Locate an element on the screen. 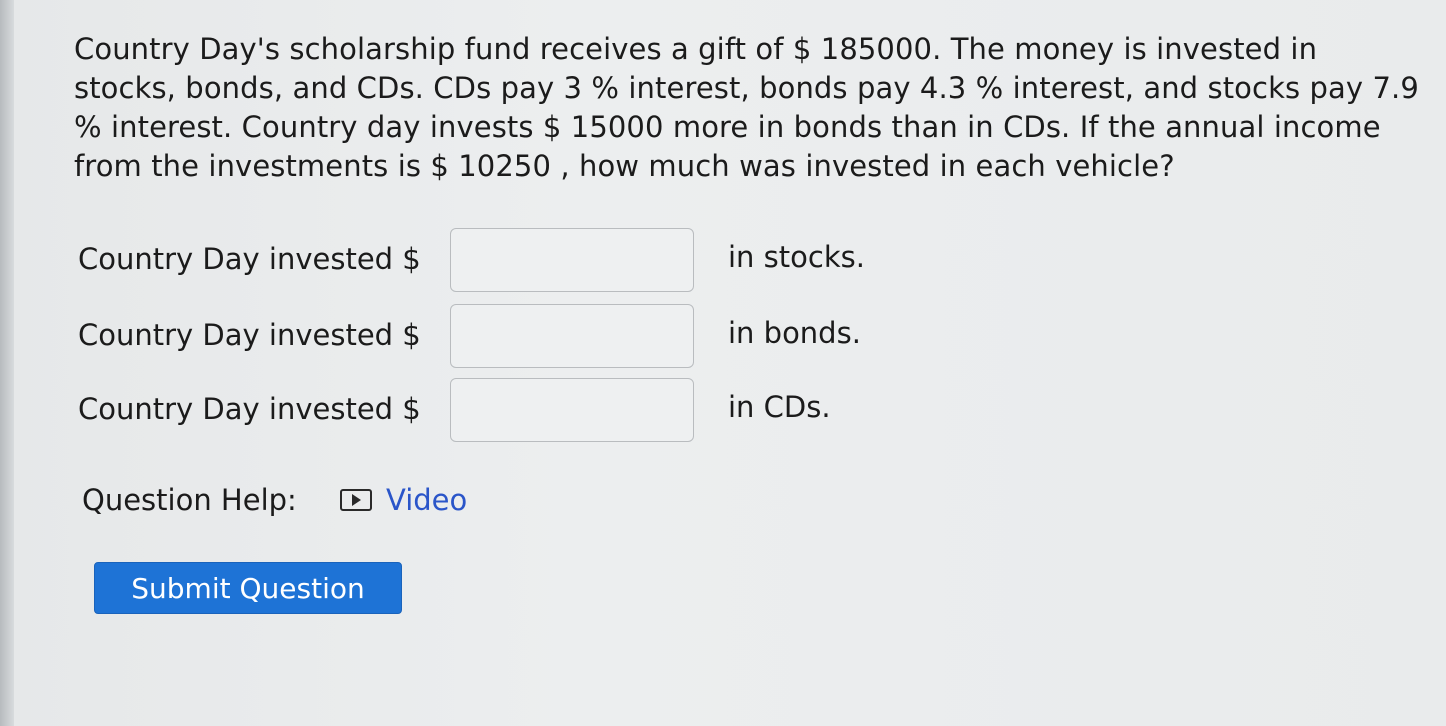 This screenshot has height=726, width=1446. answer-suffix-cds: in CDs. is located at coordinates (779, 407).